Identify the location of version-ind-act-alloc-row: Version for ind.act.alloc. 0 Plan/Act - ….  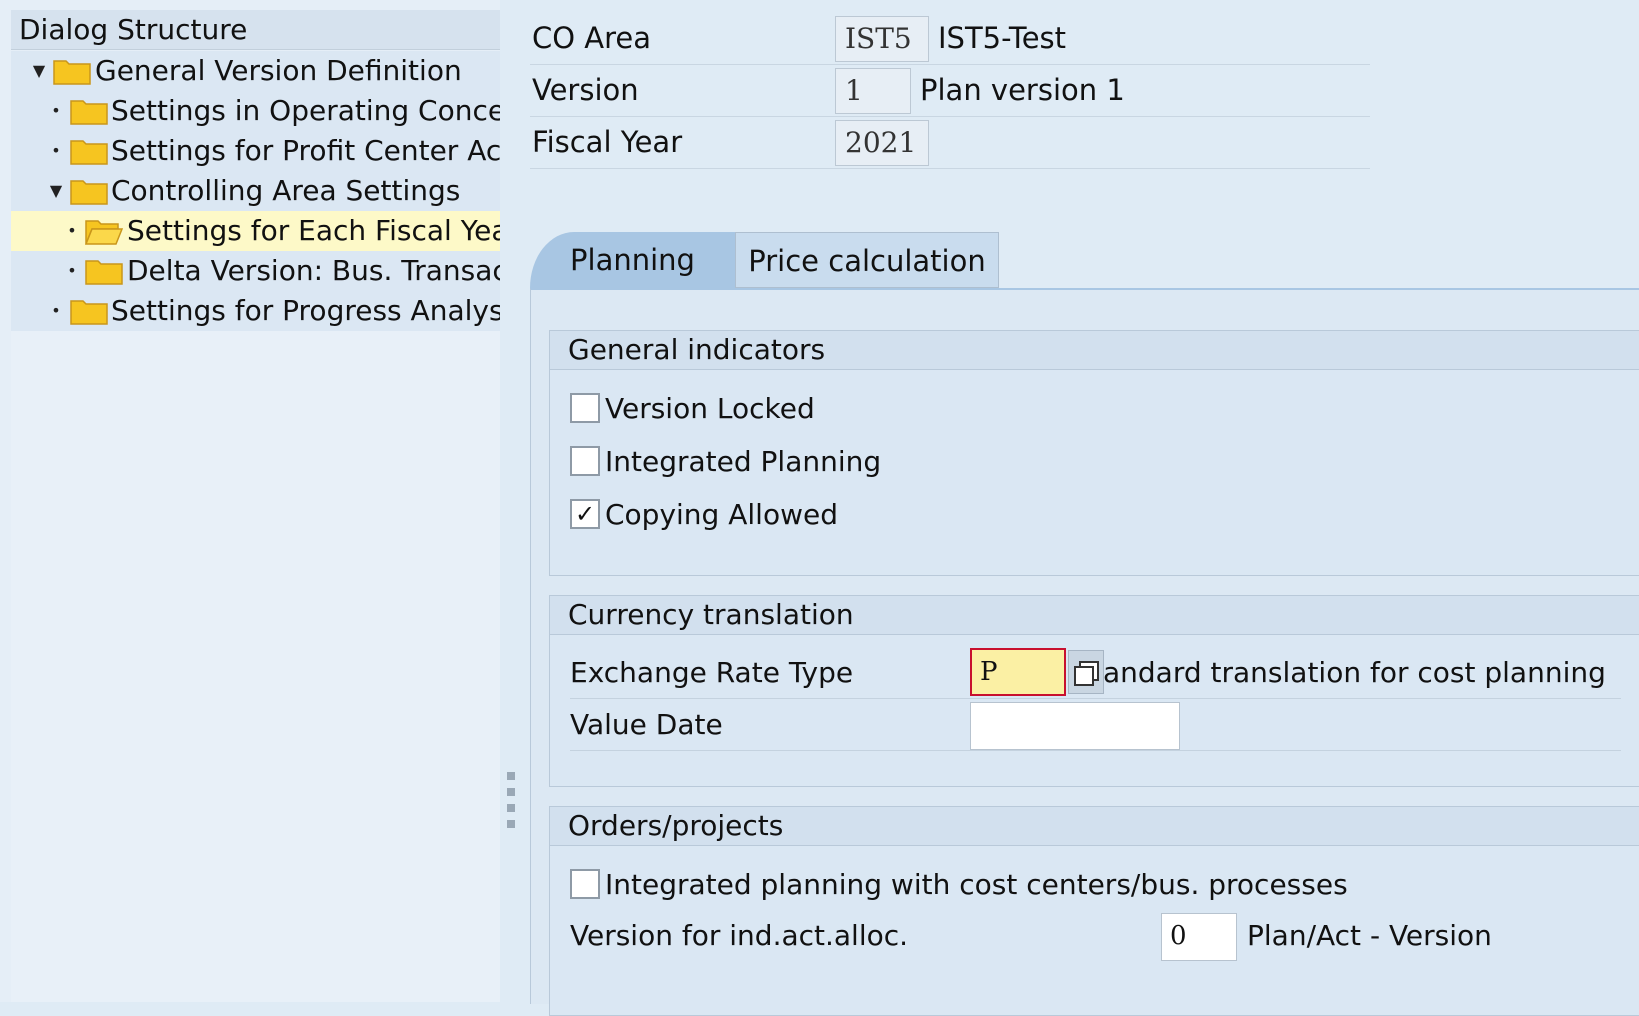
(1095, 936).